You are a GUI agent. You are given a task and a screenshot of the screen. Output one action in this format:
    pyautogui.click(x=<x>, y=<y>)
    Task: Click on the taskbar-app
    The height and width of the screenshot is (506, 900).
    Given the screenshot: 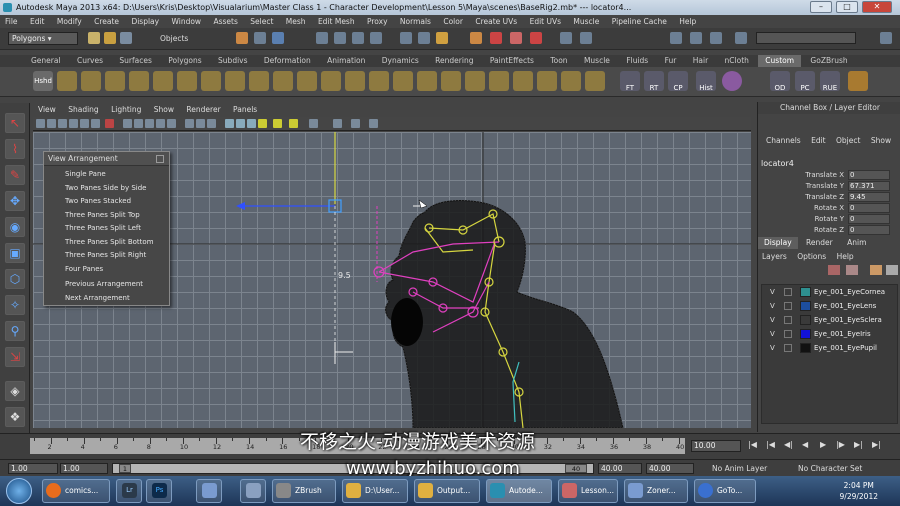 What is the action you would take?
    pyautogui.click(x=253, y=491)
    